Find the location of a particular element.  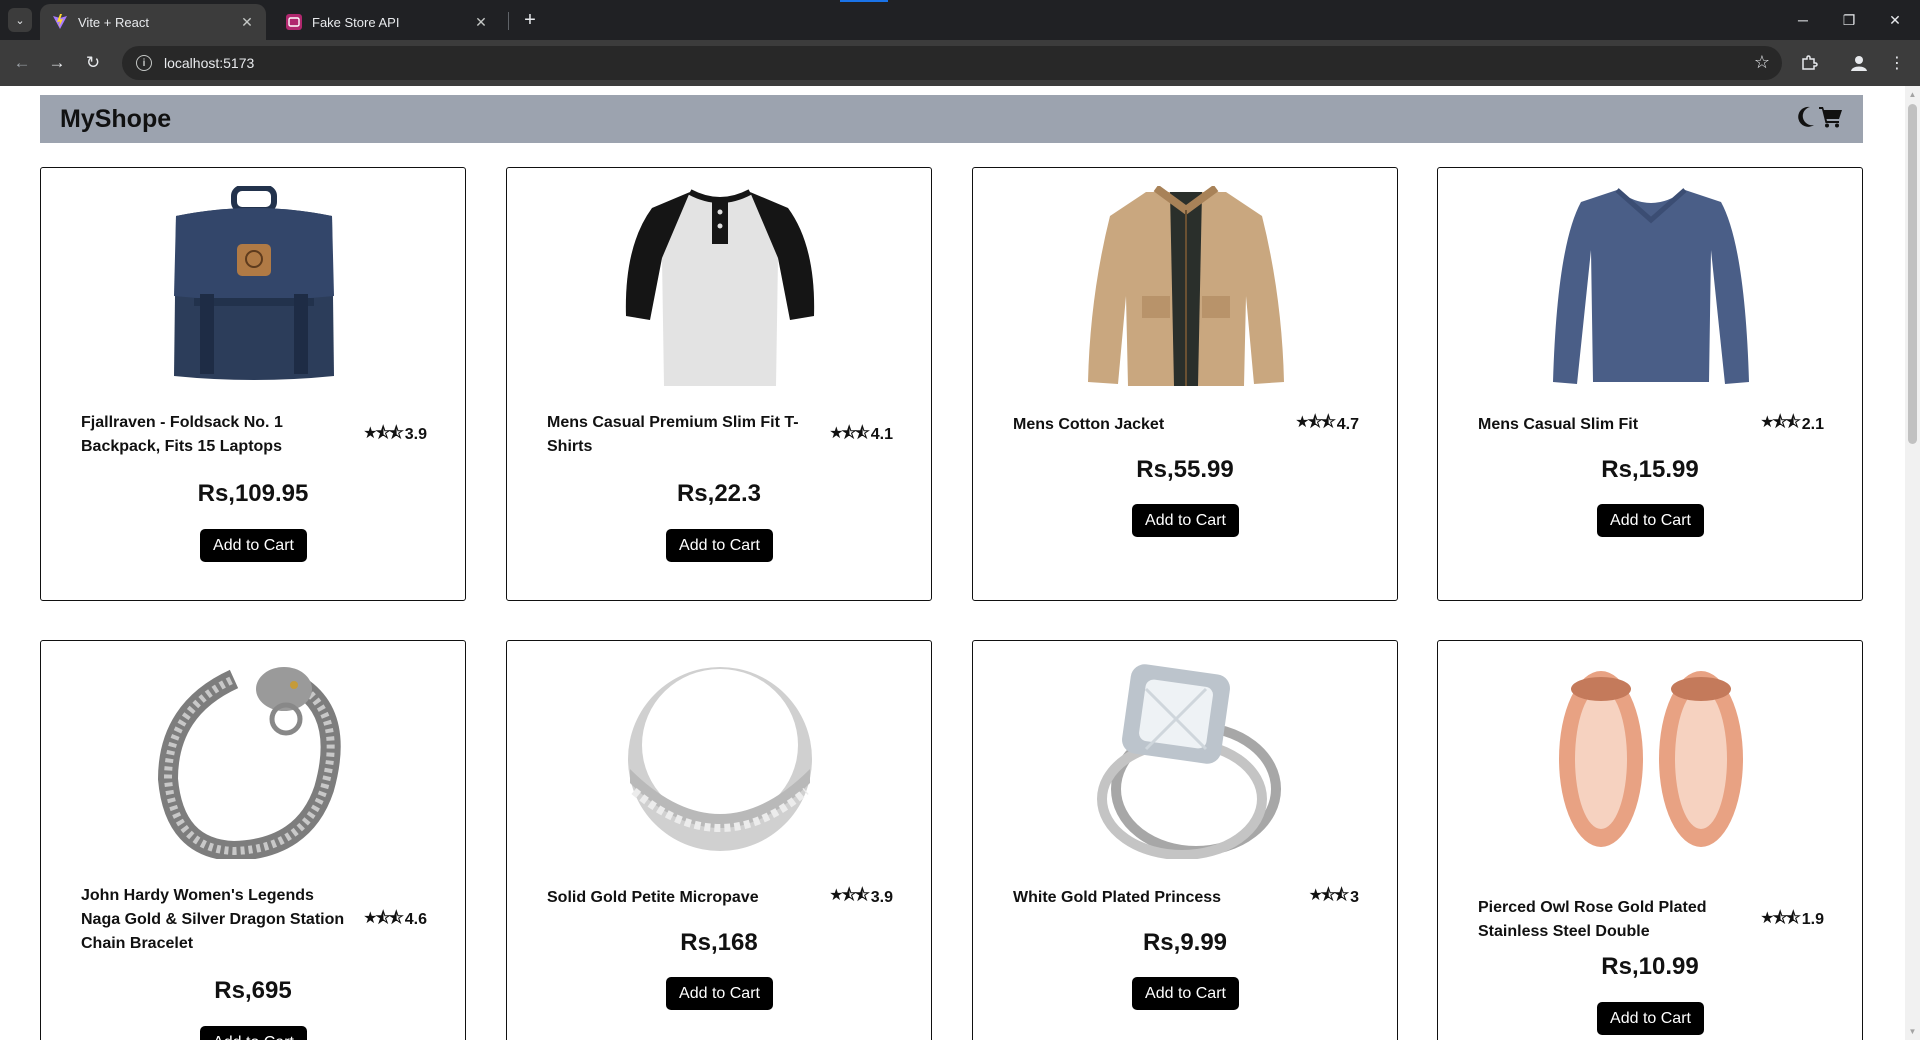

rating-value: 4.1 is located at coordinates (881, 434).